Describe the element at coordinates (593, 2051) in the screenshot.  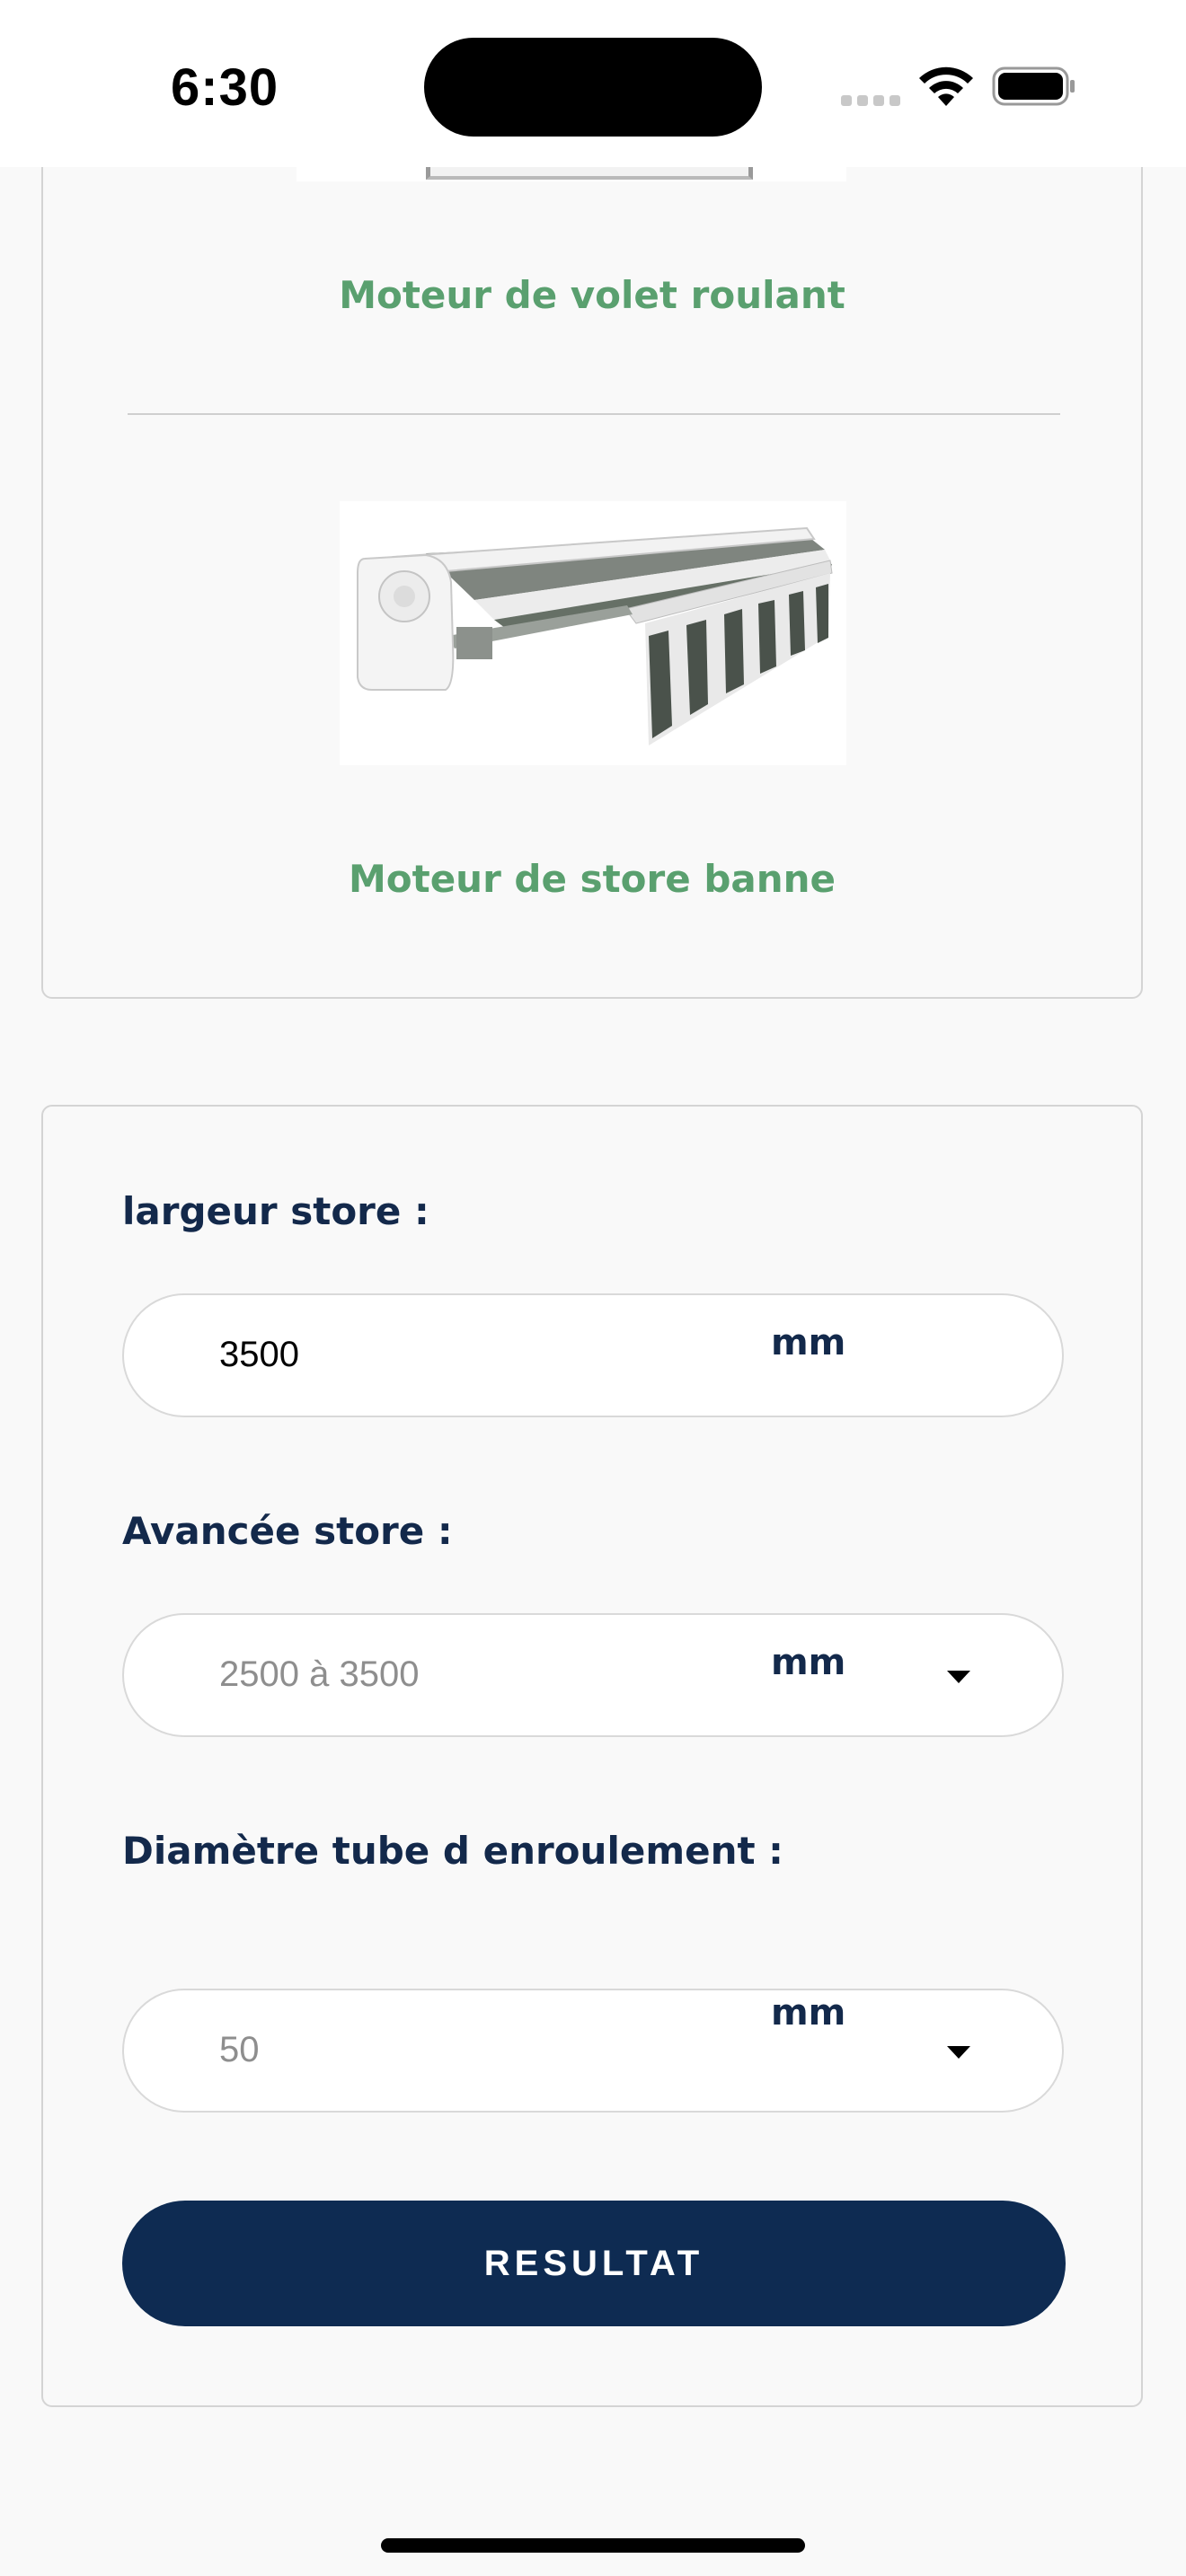
I see `tube-diameter-select: 50 mm` at that location.